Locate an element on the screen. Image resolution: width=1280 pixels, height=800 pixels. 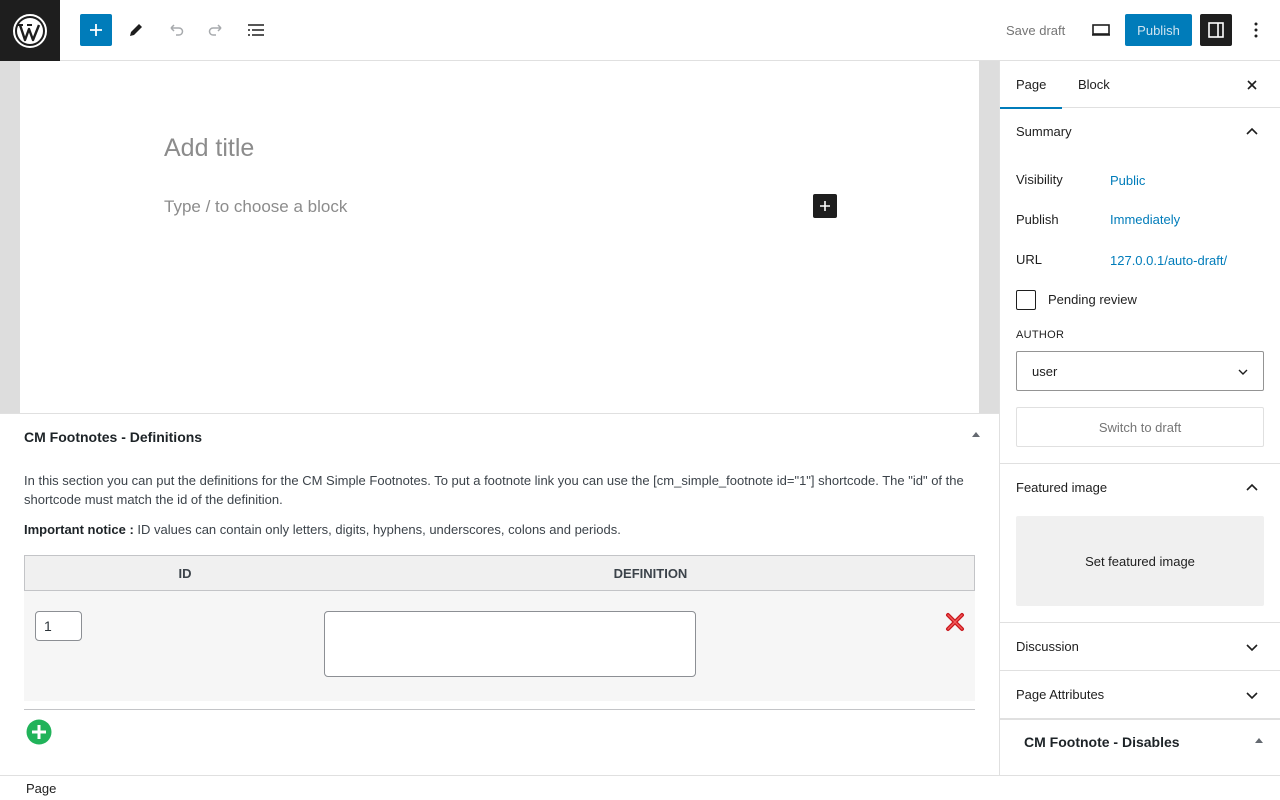
pending-review-label: Pending review is located at coordinates (1092, 299).